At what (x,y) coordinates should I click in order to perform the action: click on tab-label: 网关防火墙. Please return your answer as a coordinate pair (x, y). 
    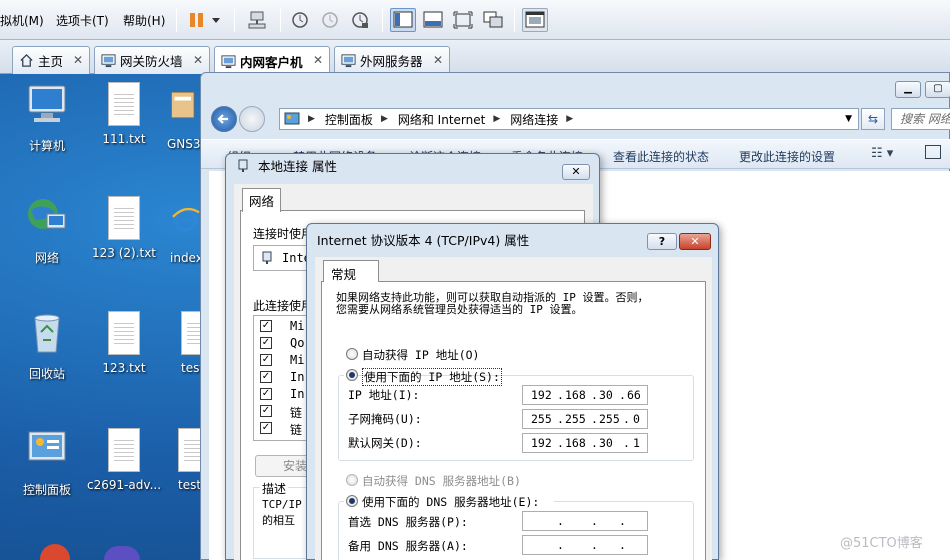
    Looking at the image, I should click on (151, 61).